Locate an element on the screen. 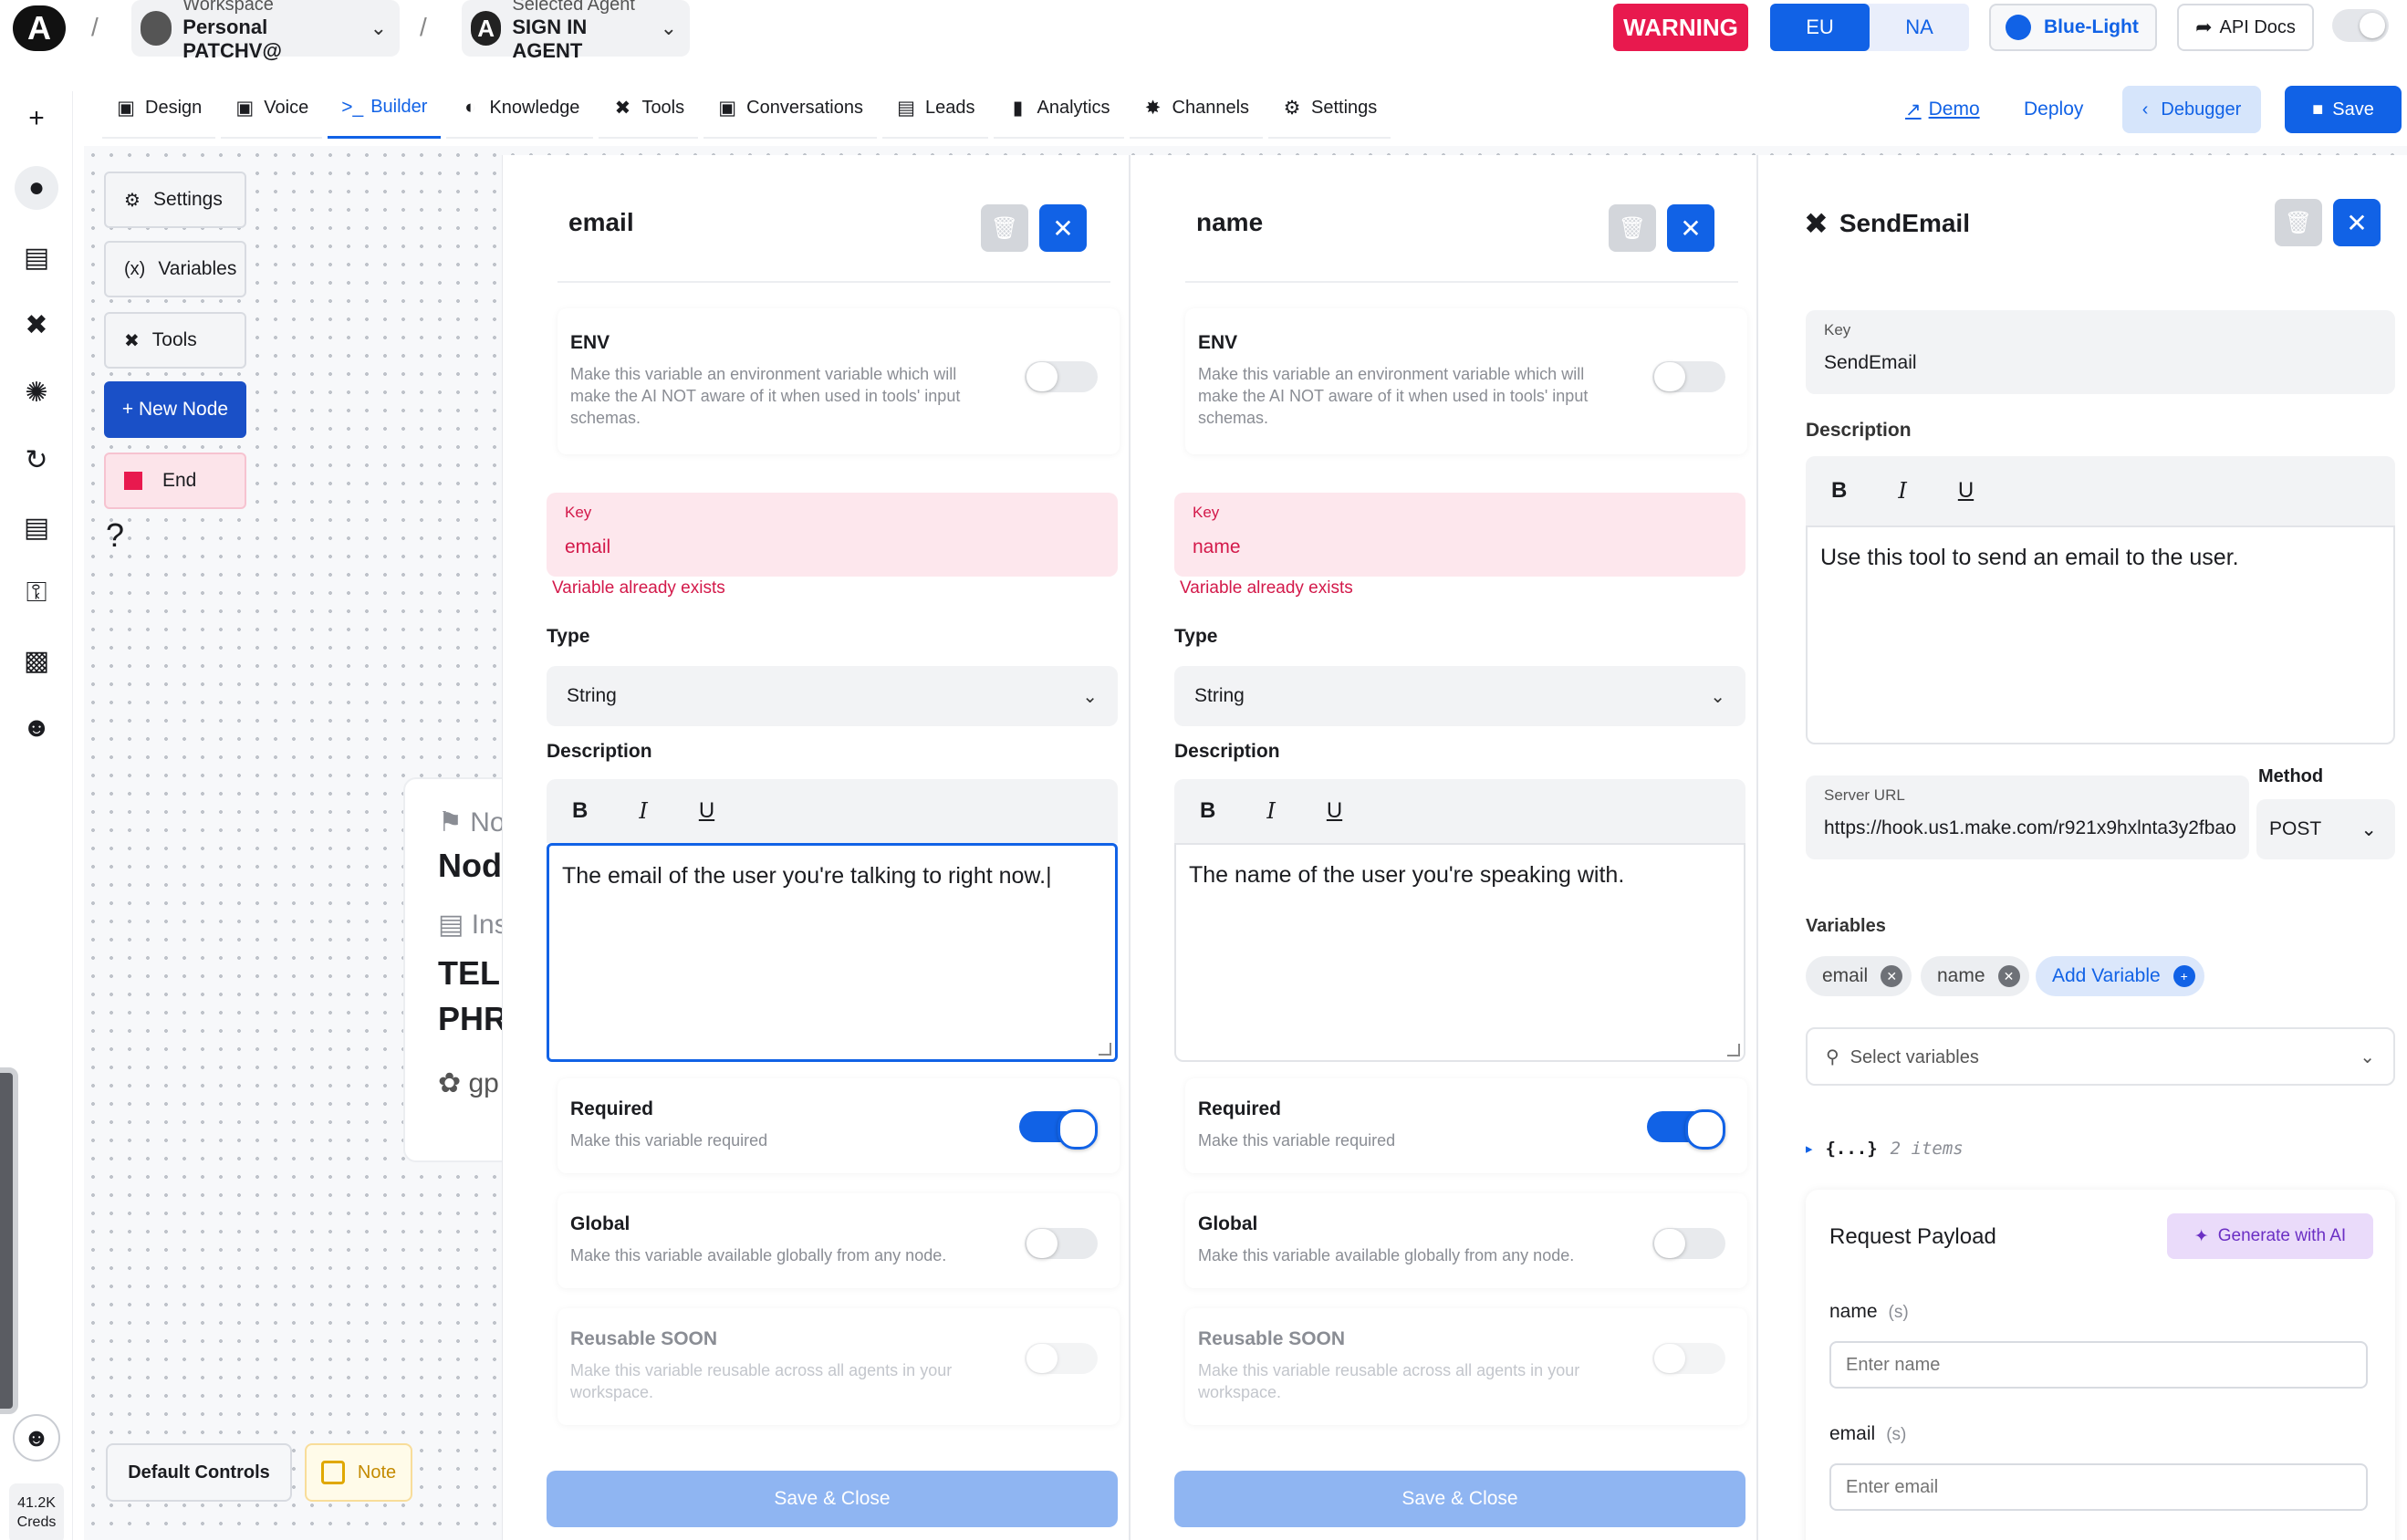 This screenshot has width=2407, height=1540. server-url-label: Server URL is located at coordinates (1864, 795).